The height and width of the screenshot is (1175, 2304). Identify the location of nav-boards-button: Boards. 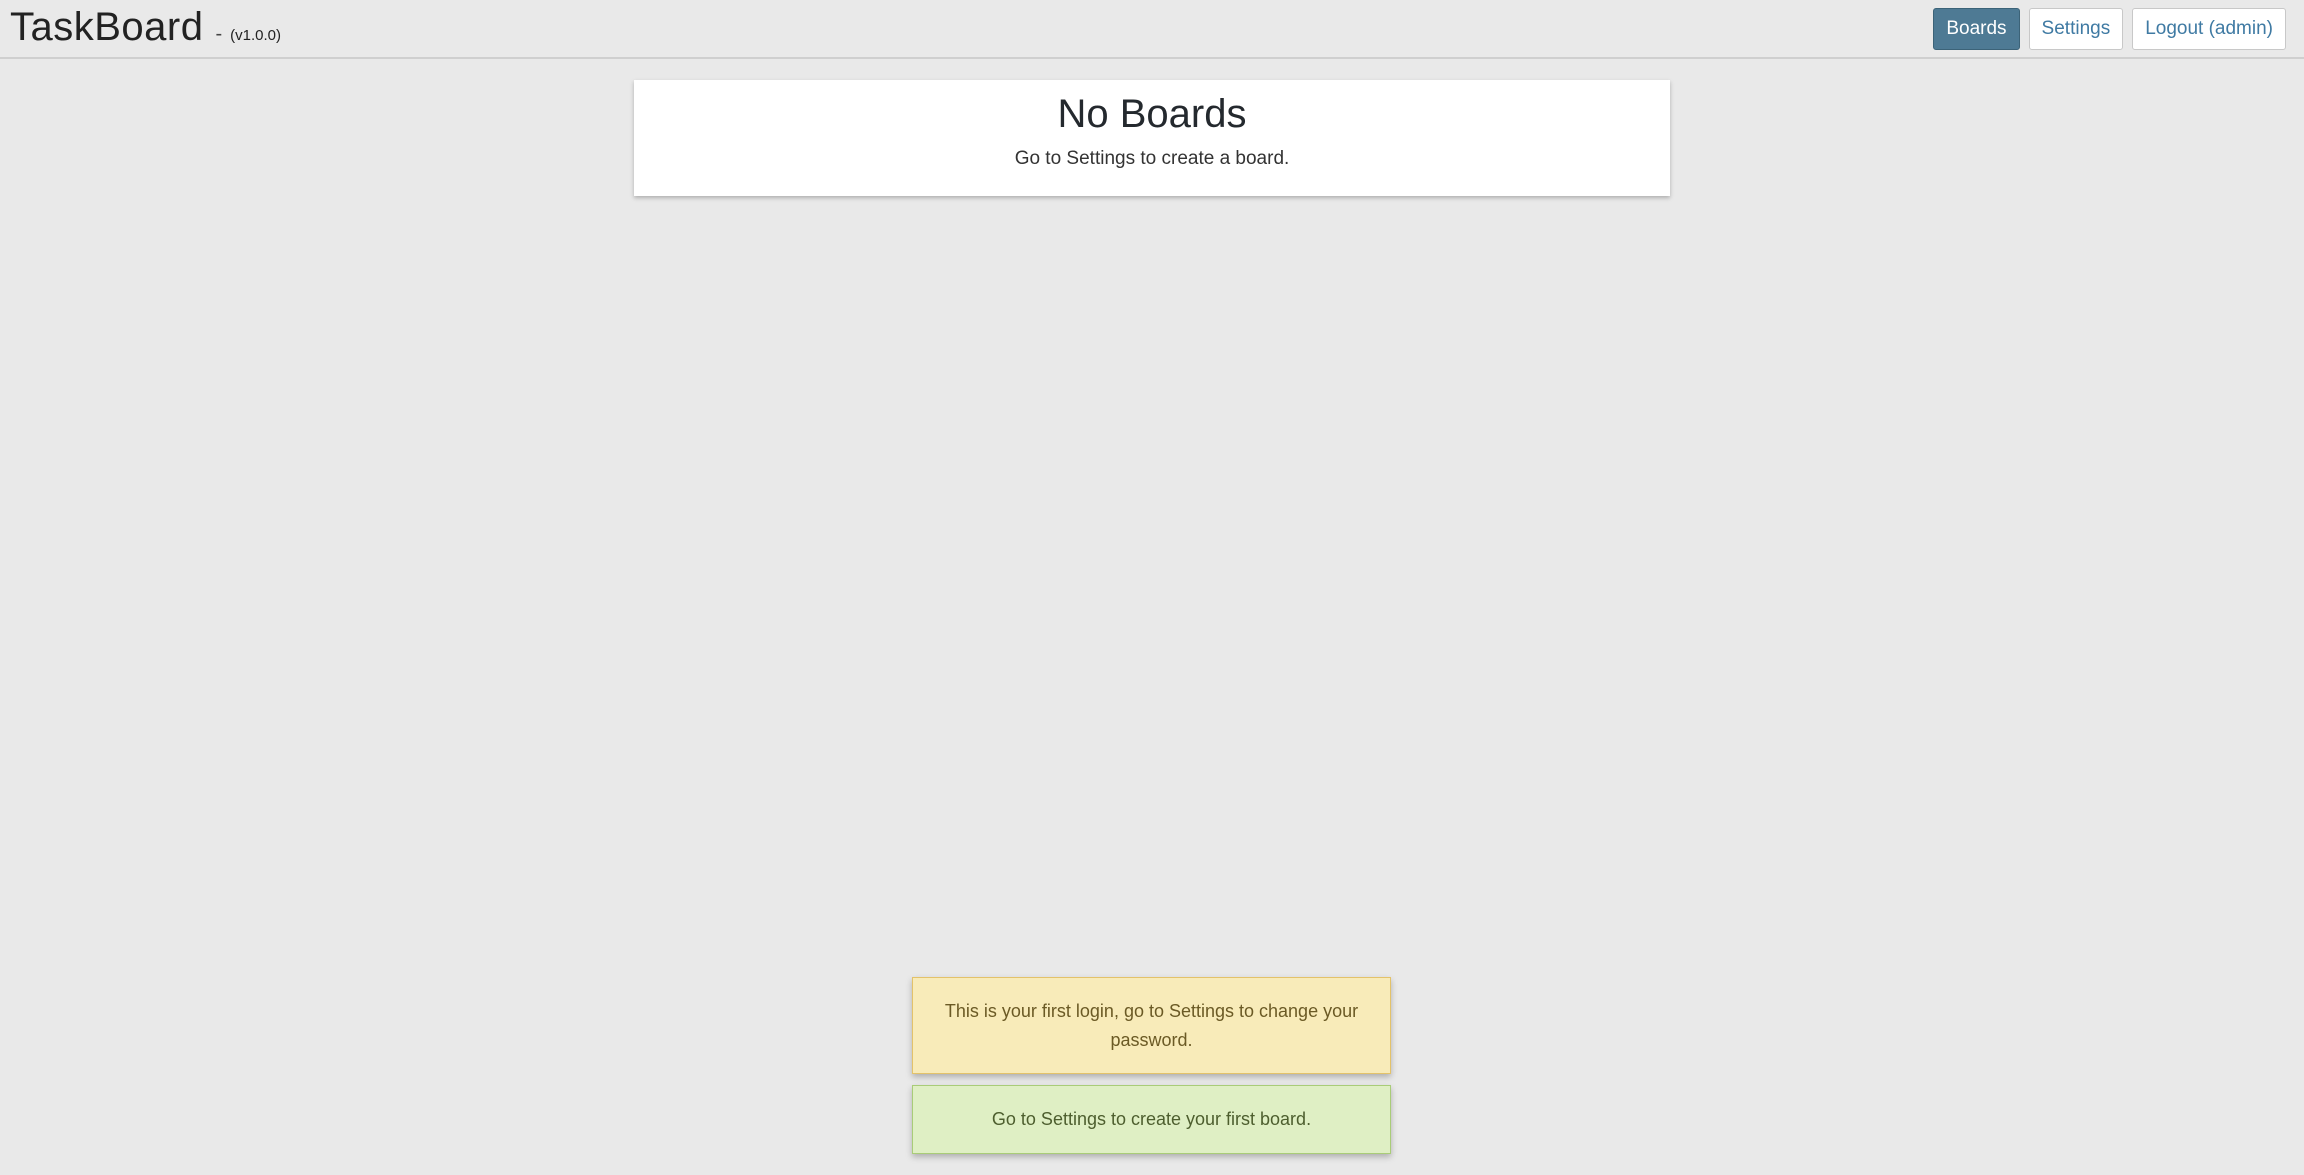
(1976, 29).